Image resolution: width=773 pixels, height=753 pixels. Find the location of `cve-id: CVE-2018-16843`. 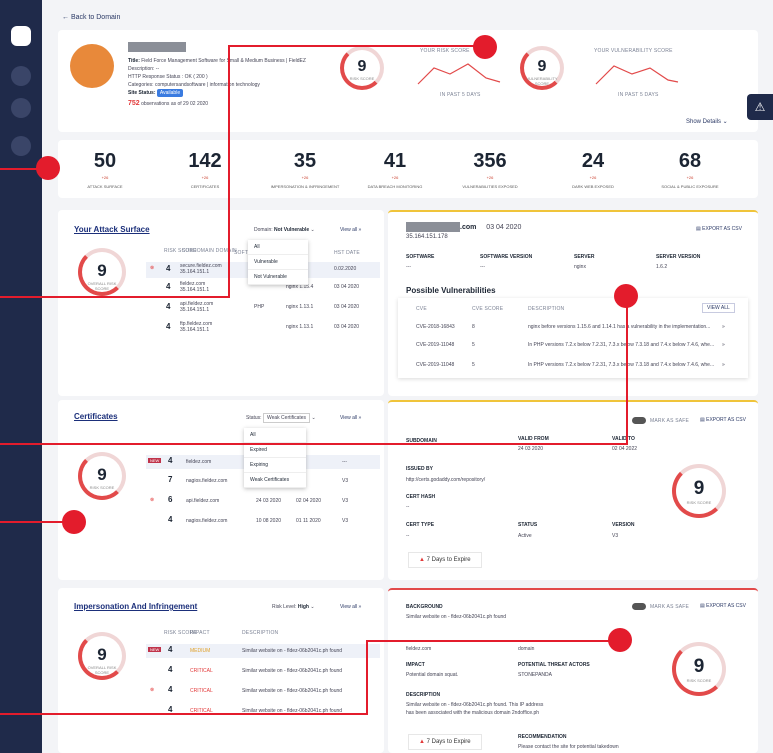

cve-id: CVE-2018-16843 is located at coordinates (435, 327).